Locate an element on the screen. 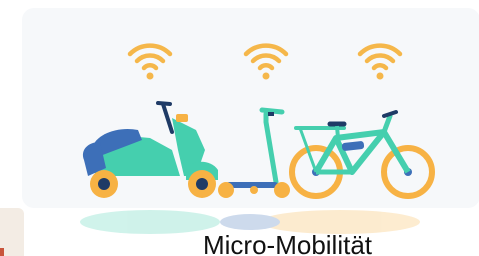 This screenshot has width=479, height=256. page-title: Micro-Mobilität is located at coordinates (287, 243).